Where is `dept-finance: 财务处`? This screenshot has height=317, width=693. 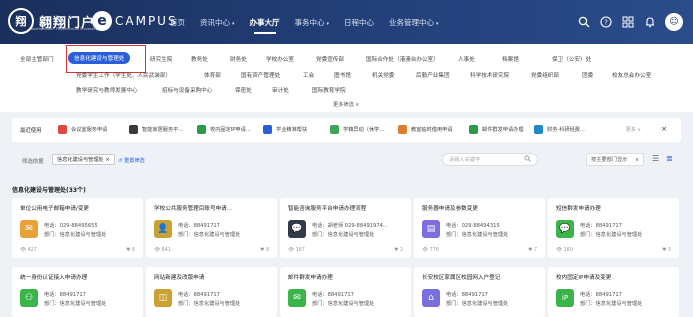
dept-finance: 财务处 is located at coordinates (238, 59).